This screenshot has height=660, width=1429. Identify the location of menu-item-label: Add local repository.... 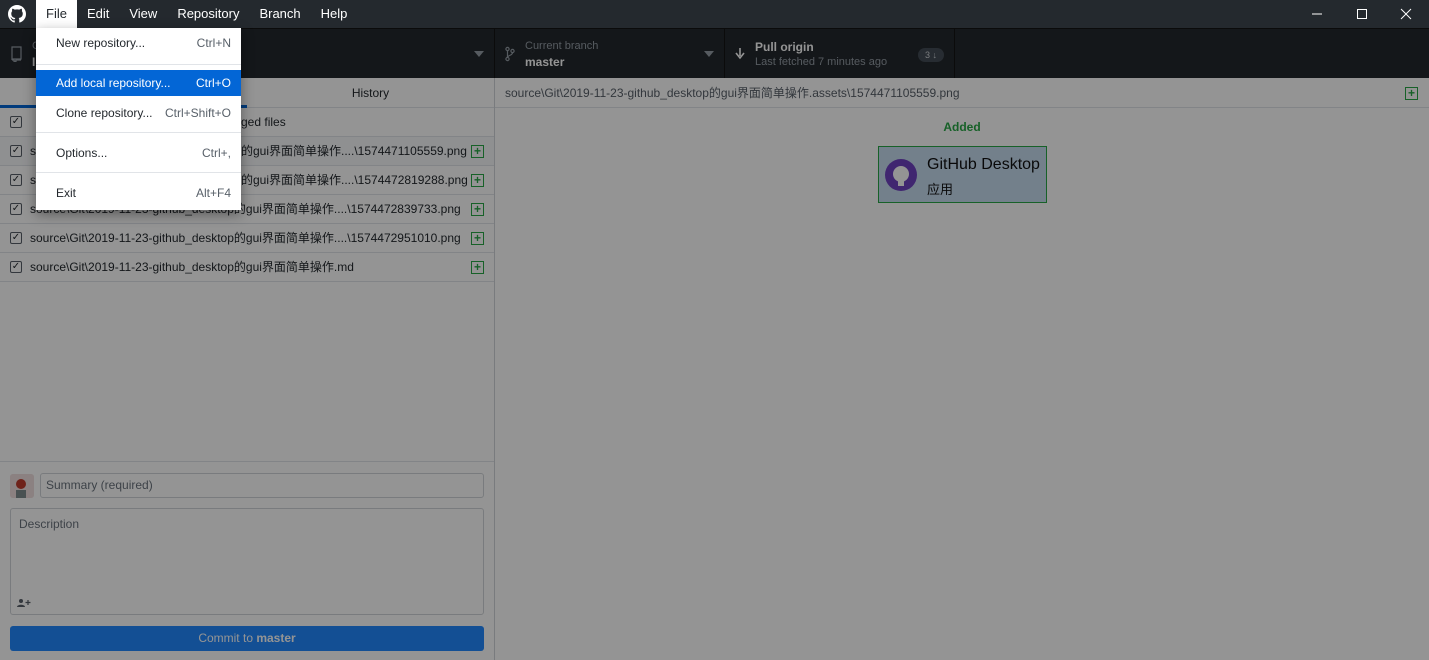
(113, 83).